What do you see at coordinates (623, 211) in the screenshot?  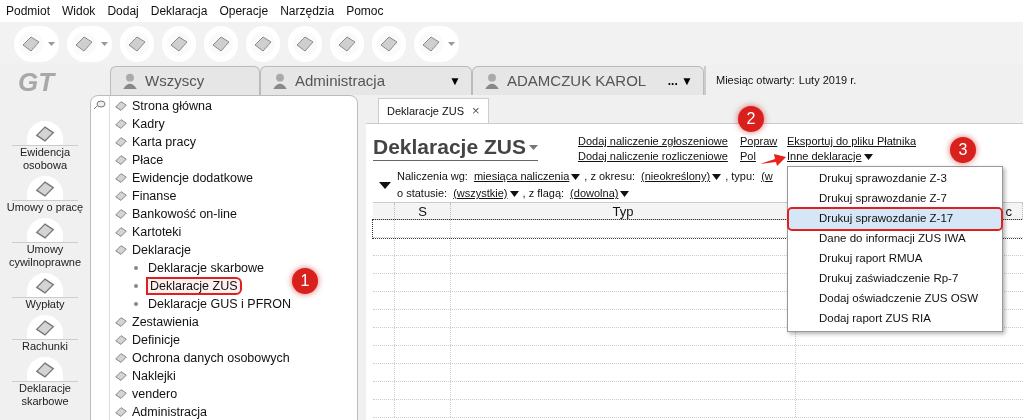 I see `column-header: Typ` at bounding box center [623, 211].